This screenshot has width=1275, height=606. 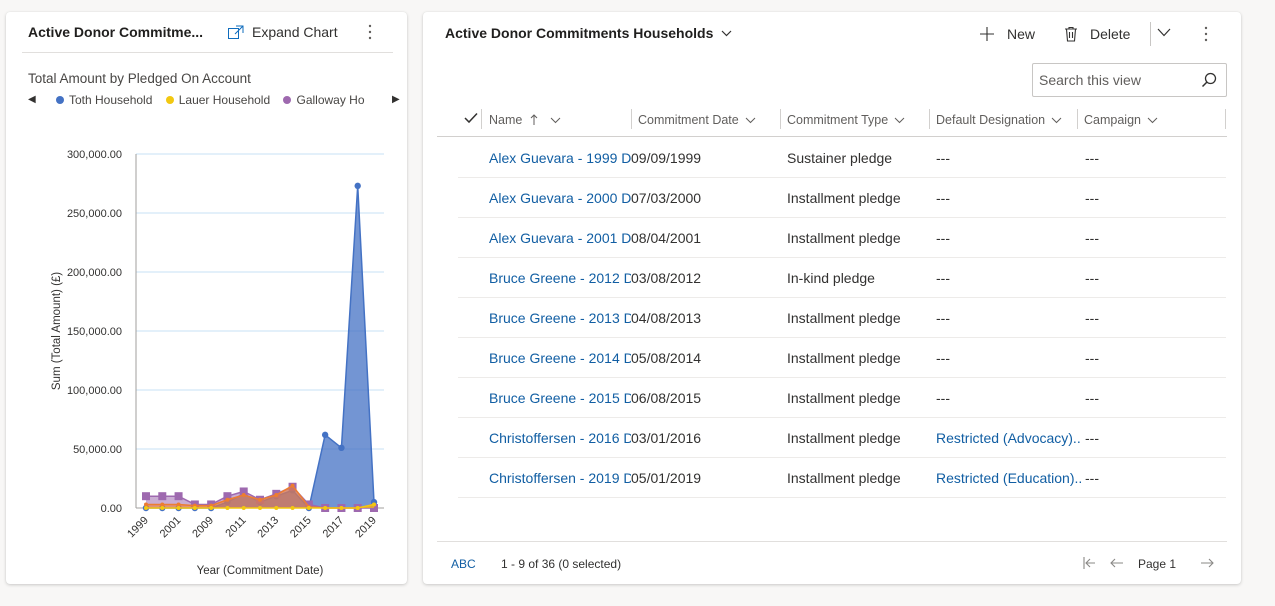 I want to click on column-header-label: Commitment Date, so click(x=688, y=120).